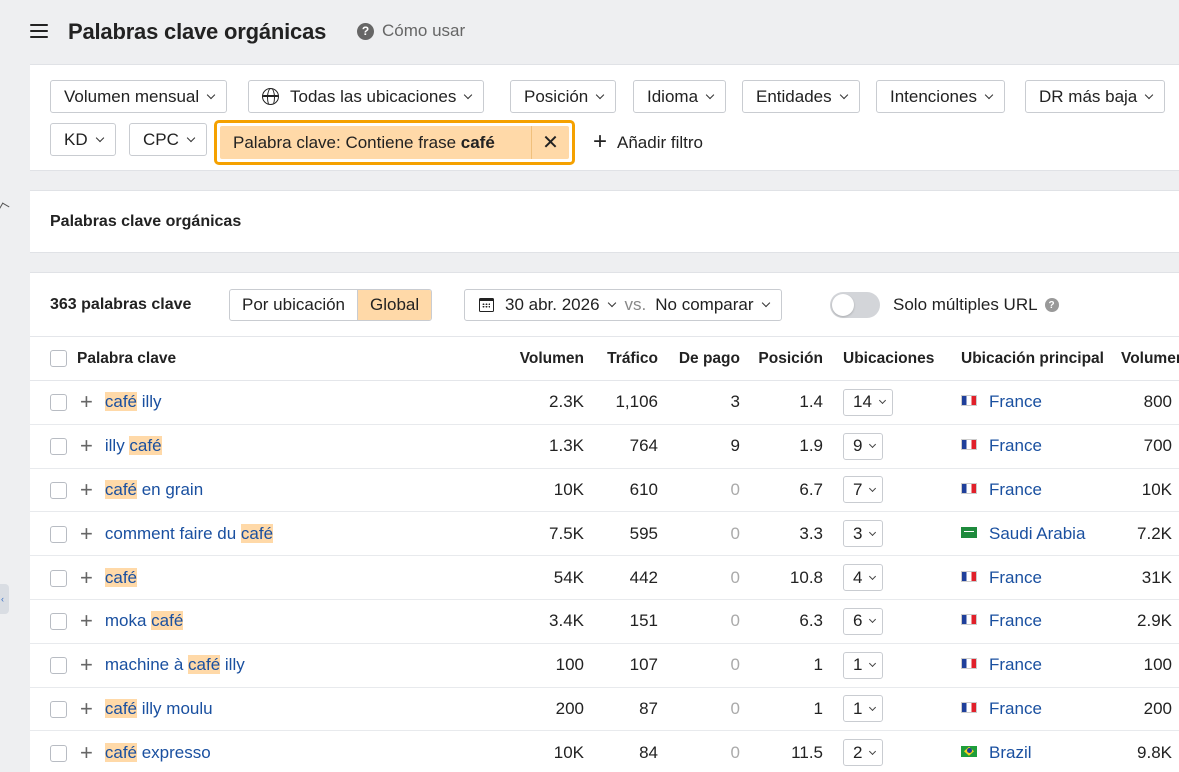 The image size is (1179, 772). I want to click on multiple-url-toggle, so click(855, 305).